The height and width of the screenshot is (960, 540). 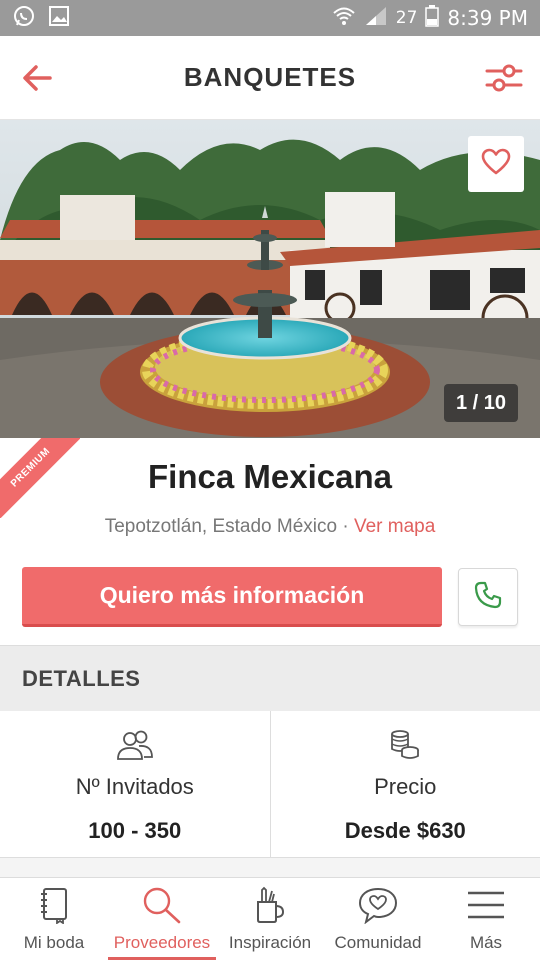 I want to click on status-bar: 27 8:39 PM, so click(x=270, y=18).